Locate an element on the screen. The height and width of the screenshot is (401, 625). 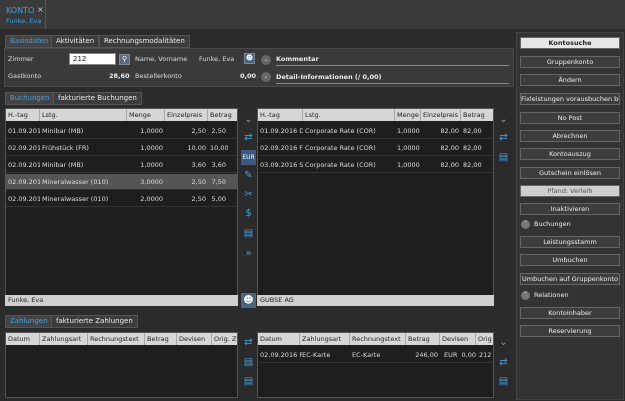
tab-aktivitaeten: Aktivitäten is located at coordinates (75, 41).